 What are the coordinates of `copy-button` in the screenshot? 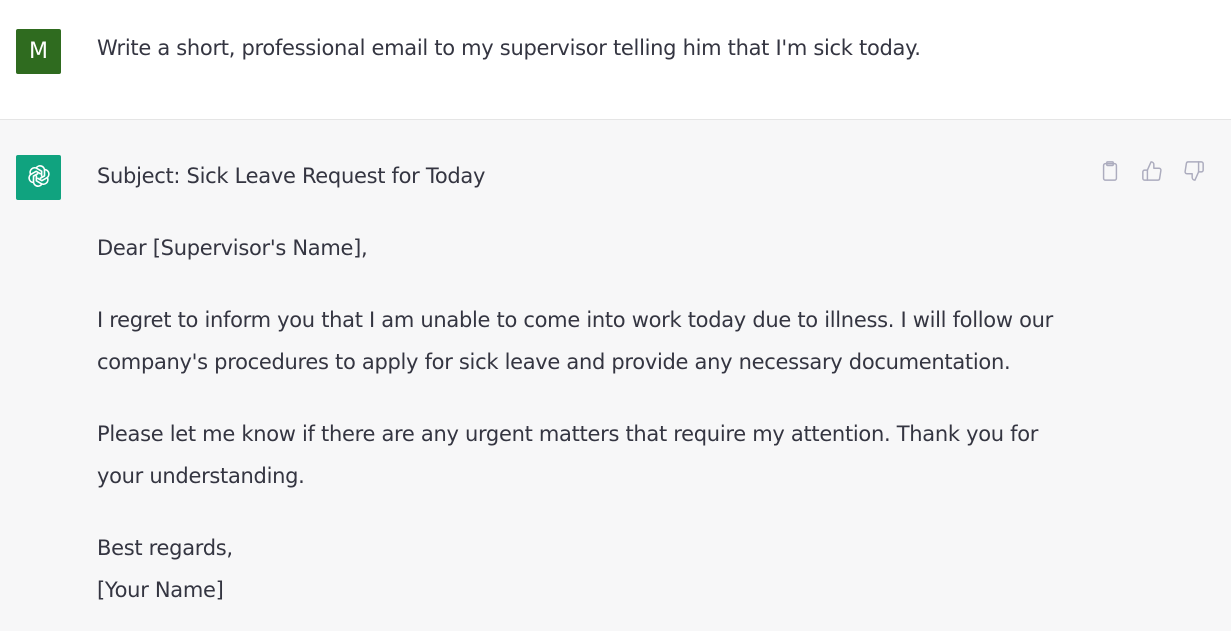 It's located at (1110, 173).